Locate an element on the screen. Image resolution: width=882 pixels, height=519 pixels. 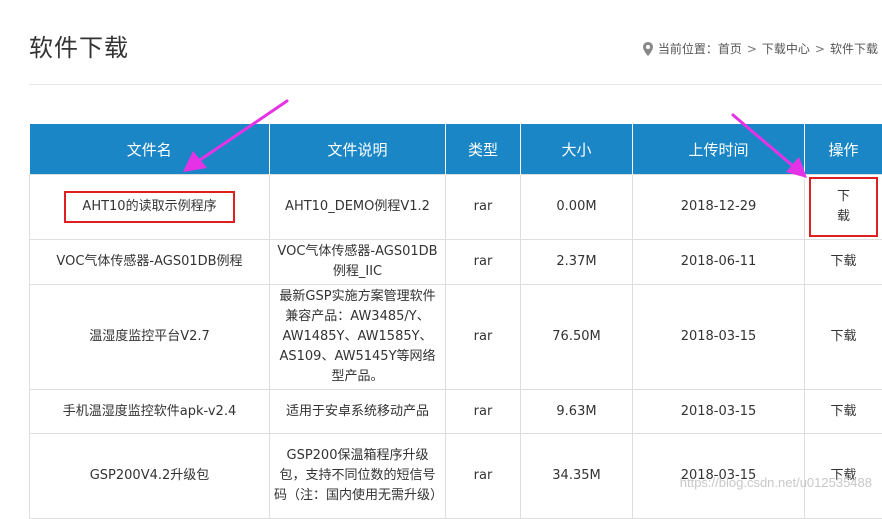
table-header-row: 文件名 文件说明 类型 大小 上传时间 操作 is located at coordinates (456, 149).